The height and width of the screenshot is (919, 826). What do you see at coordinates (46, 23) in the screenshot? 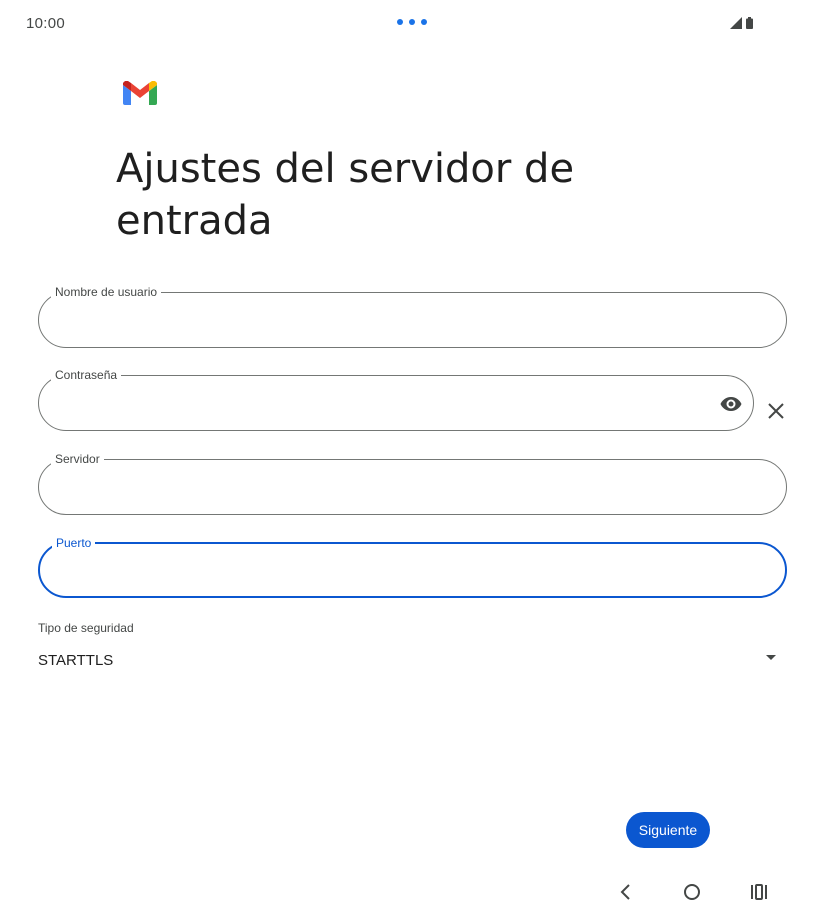
I see `status-time: 10:00` at bounding box center [46, 23].